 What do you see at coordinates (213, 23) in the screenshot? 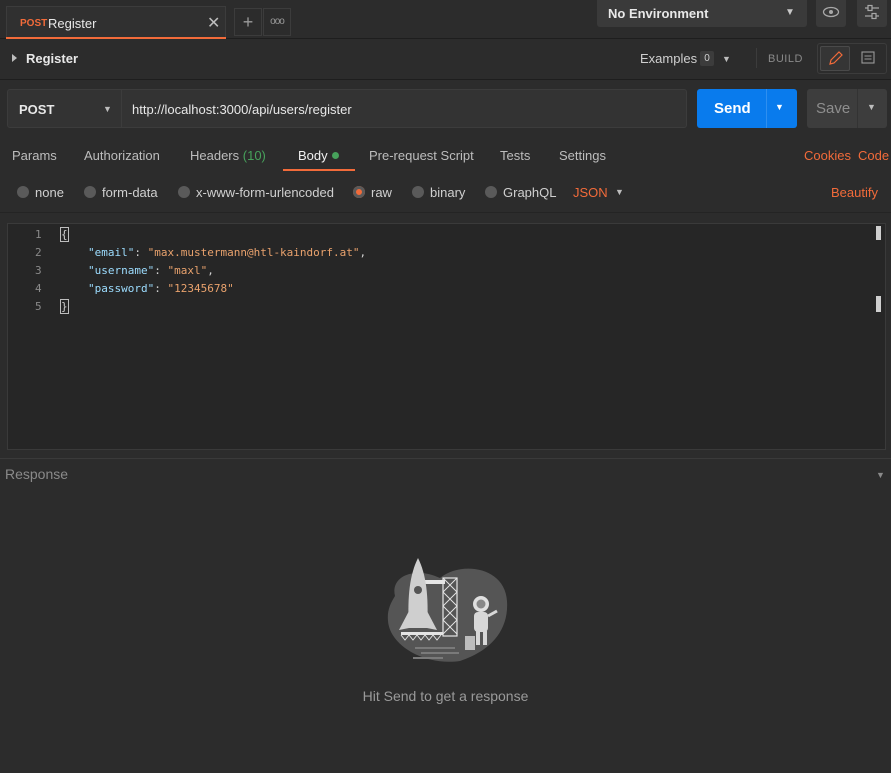
I see `close-icon: ✕` at bounding box center [213, 23].